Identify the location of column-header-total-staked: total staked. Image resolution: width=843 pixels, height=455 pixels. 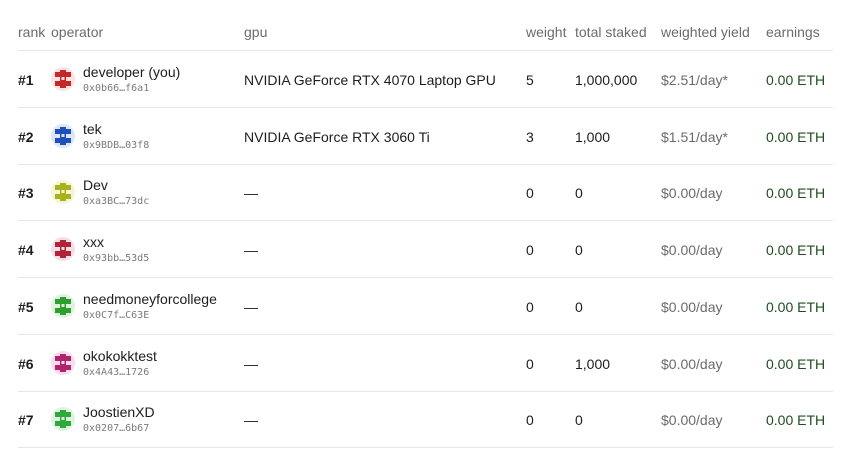
(611, 32).